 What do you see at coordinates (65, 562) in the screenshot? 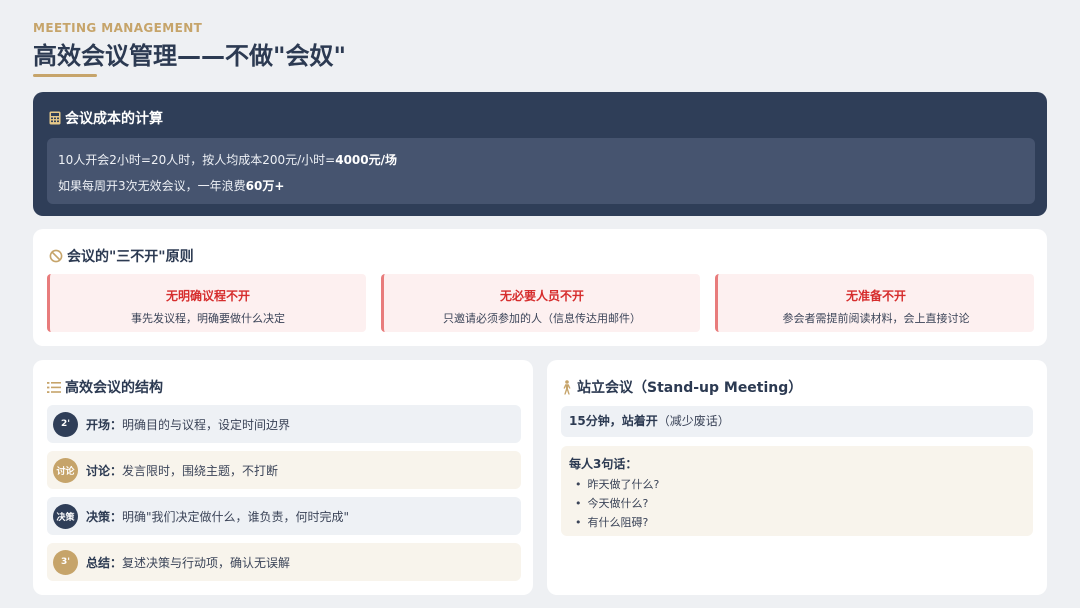
I see `step-badge: 3'` at bounding box center [65, 562].